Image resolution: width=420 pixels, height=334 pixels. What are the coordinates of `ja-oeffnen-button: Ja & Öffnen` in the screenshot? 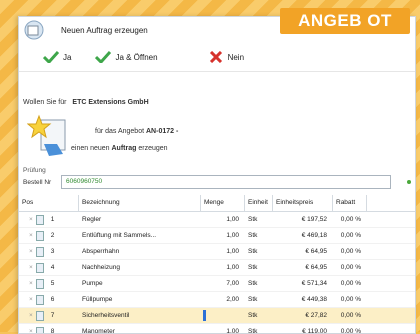 It's located at (126, 57).